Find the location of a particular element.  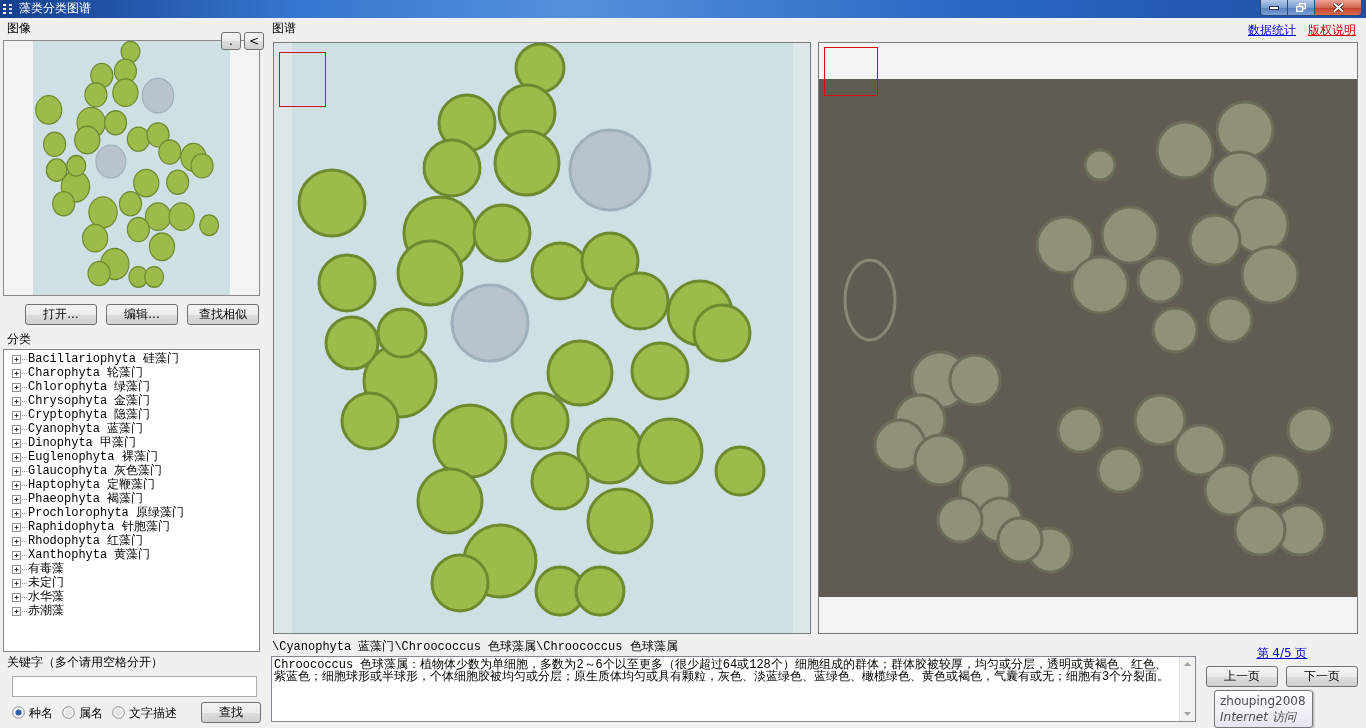

tooltip-text: Internet 访问 is located at coordinates (1258, 717).